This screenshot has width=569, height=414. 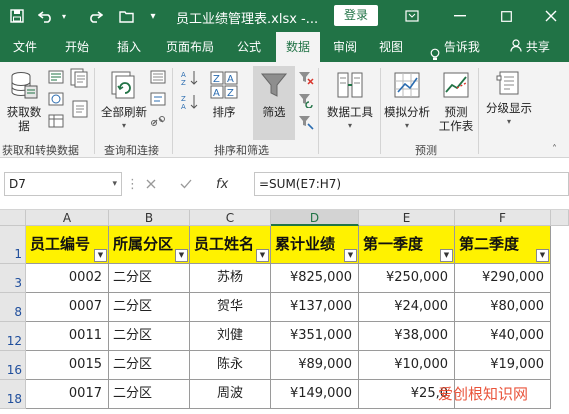 What do you see at coordinates (460, 16) in the screenshot?
I see `minimize-icon` at bounding box center [460, 16].